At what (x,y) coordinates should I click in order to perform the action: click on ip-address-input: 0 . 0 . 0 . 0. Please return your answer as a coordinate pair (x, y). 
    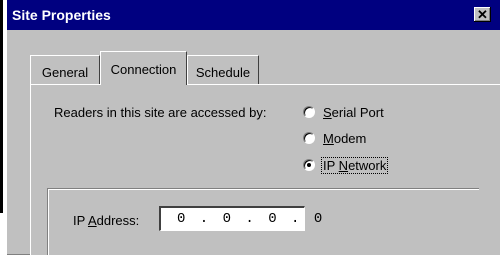
    Looking at the image, I should click on (240, 218).